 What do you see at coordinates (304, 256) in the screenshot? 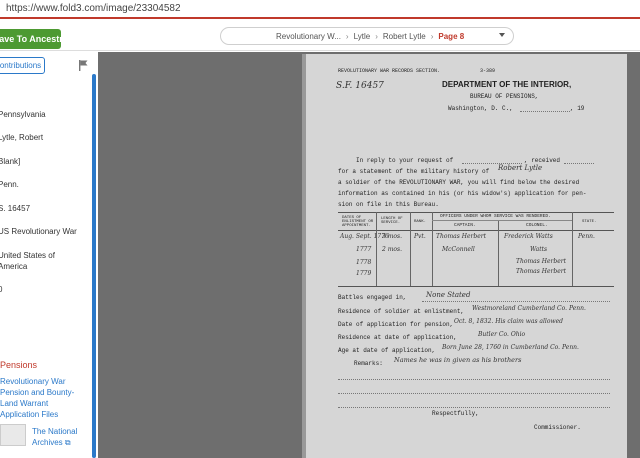
I see `document-edge` at bounding box center [304, 256].